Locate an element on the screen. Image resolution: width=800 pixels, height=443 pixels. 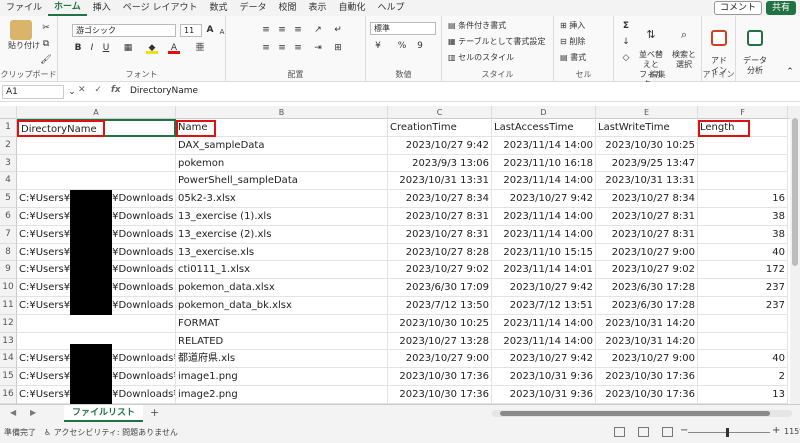
row-header: 12 is located at coordinates (8, 323).